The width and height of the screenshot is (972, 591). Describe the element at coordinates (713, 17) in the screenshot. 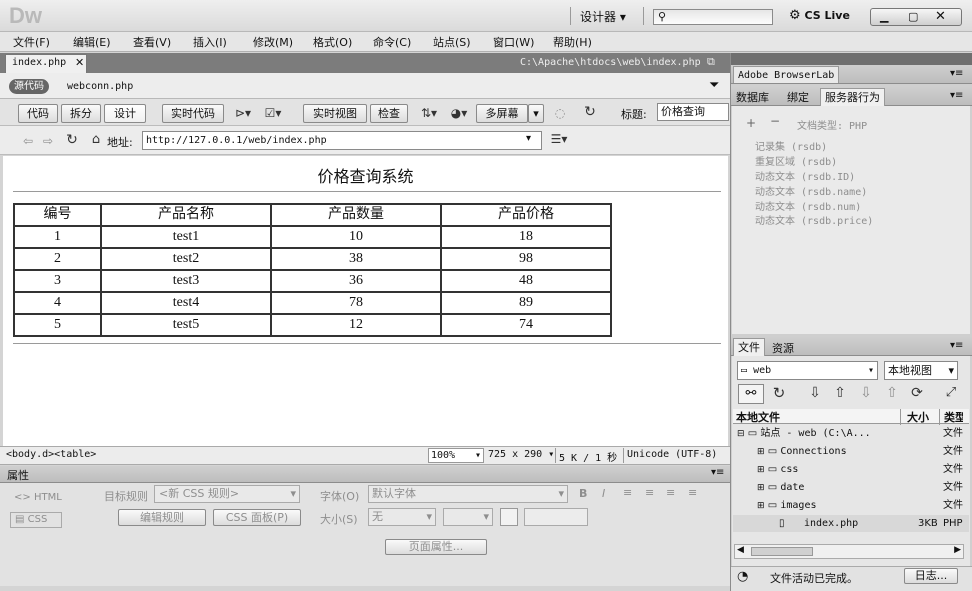

I see `search-input: ⚲` at that location.